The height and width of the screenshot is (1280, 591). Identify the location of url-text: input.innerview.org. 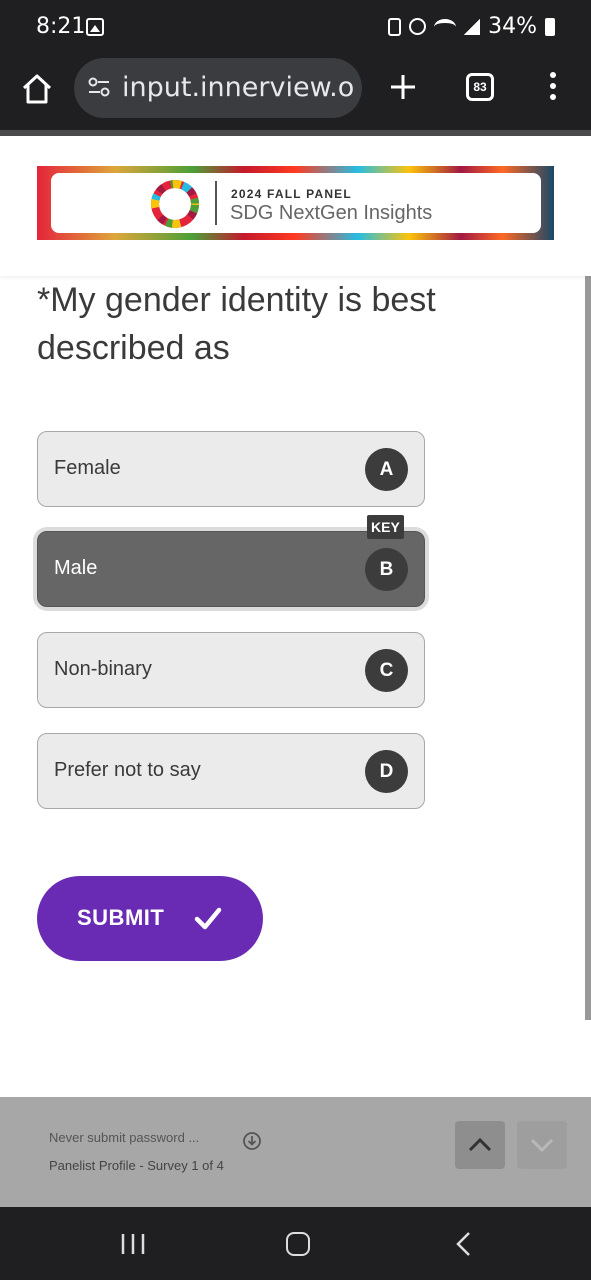
(238, 87).